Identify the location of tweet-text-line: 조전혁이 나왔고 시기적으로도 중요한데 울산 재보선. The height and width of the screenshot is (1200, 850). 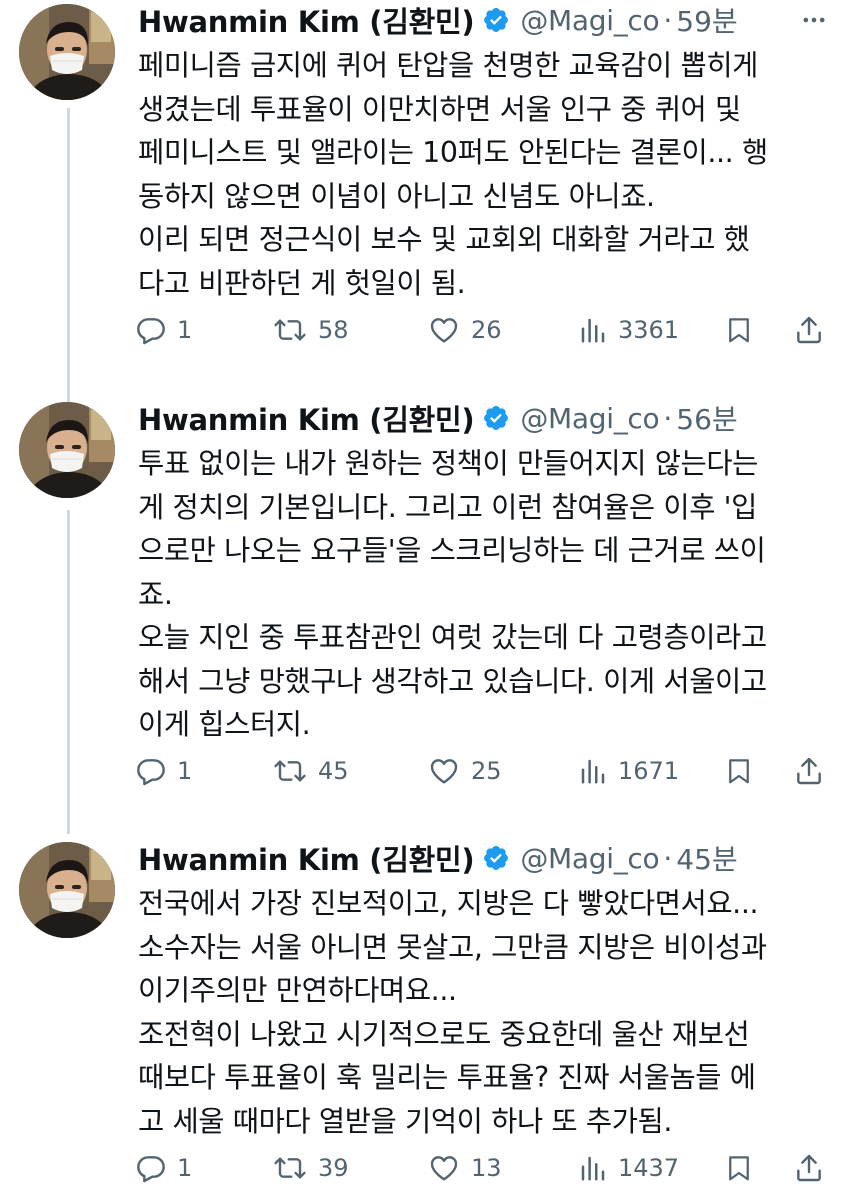
(444, 1034).